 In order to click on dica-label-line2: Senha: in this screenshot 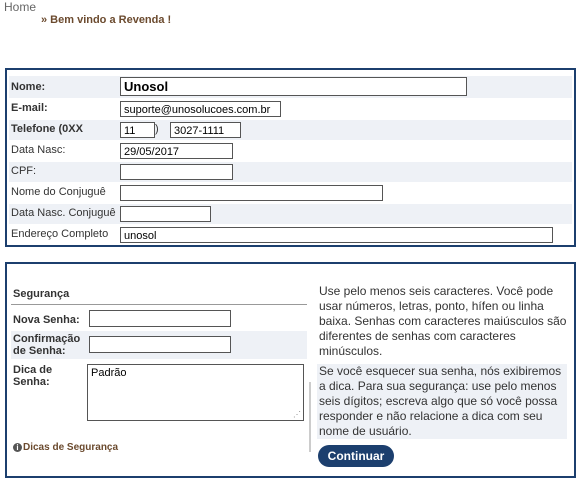, I will do `click(31, 382)`.